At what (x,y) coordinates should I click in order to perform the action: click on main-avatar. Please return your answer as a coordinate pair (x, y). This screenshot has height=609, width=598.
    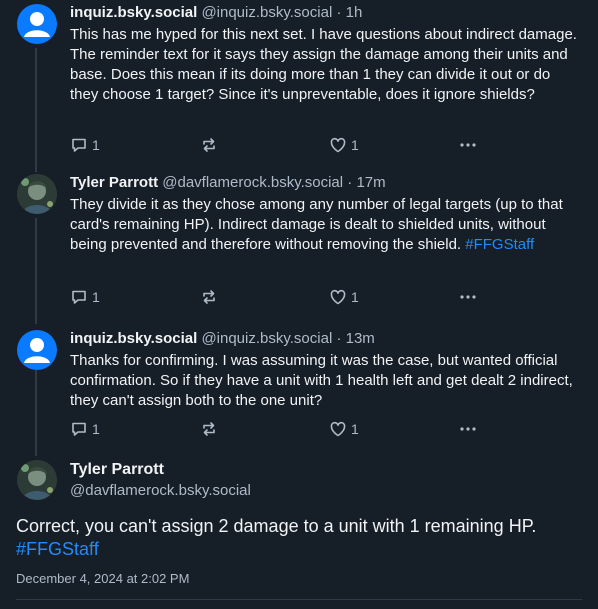
    Looking at the image, I should click on (37, 480).